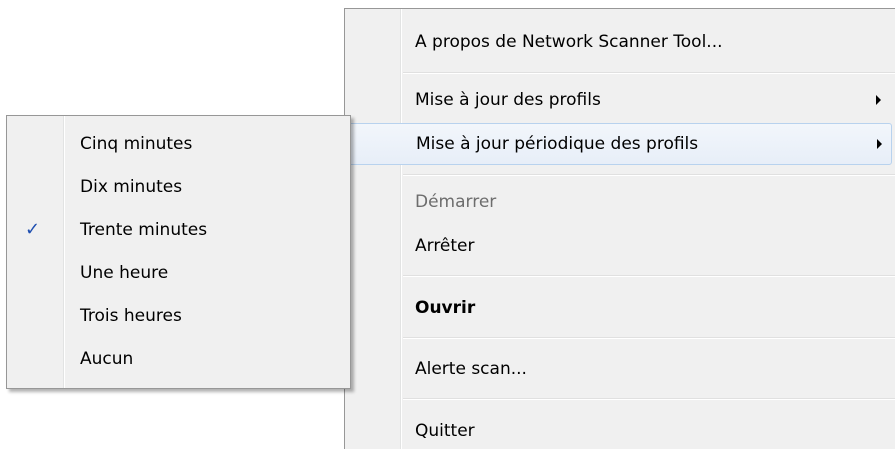 The image size is (895, 452). Describe the element at coordinates (445, 246) in the screenshot. I see `menu-item-stop-label: Arrêter` at that location.